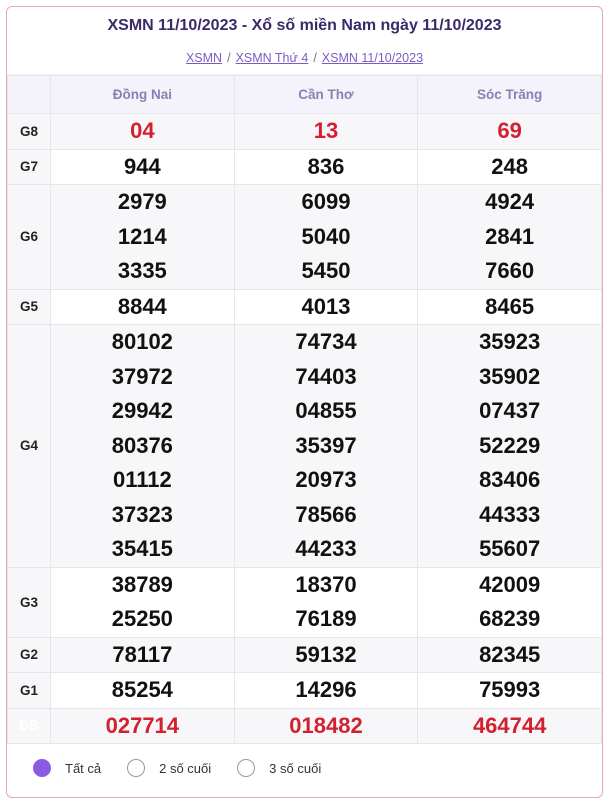 The image size is (609, 803). I want to click on prize-cell: 85254, so click(142, 690).